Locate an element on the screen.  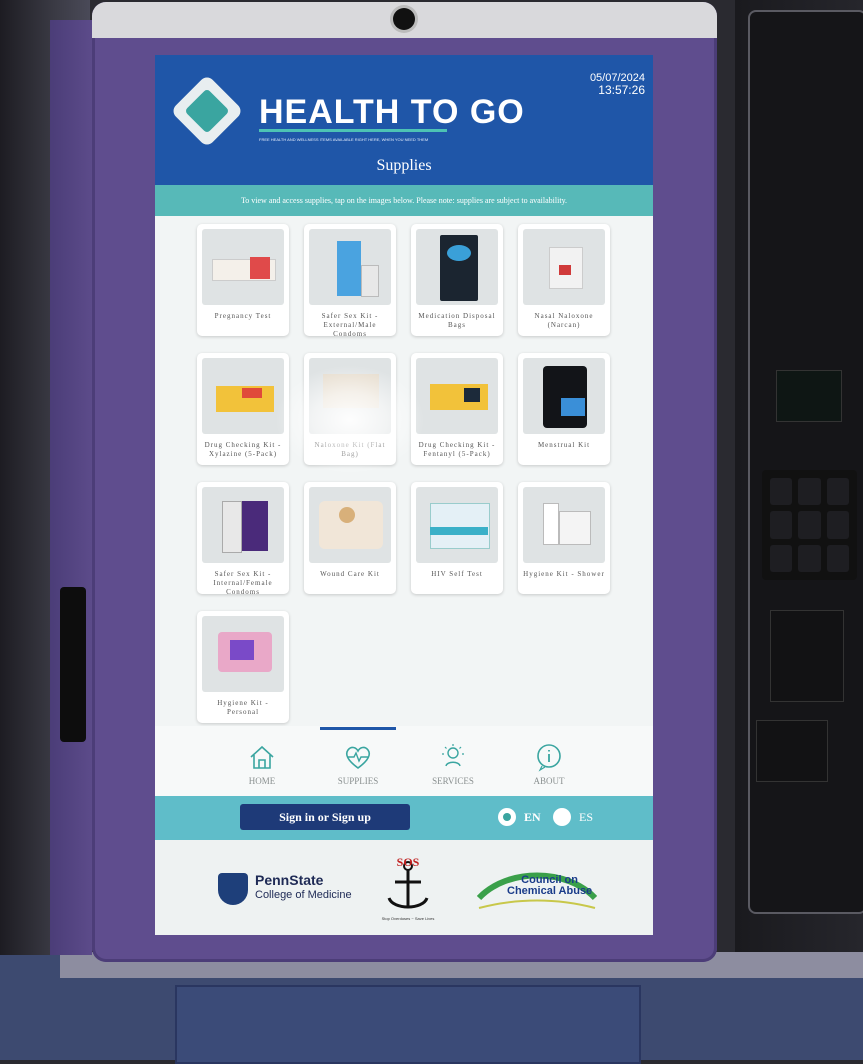
disposal-bag-image is located at coordinates (457, 267).